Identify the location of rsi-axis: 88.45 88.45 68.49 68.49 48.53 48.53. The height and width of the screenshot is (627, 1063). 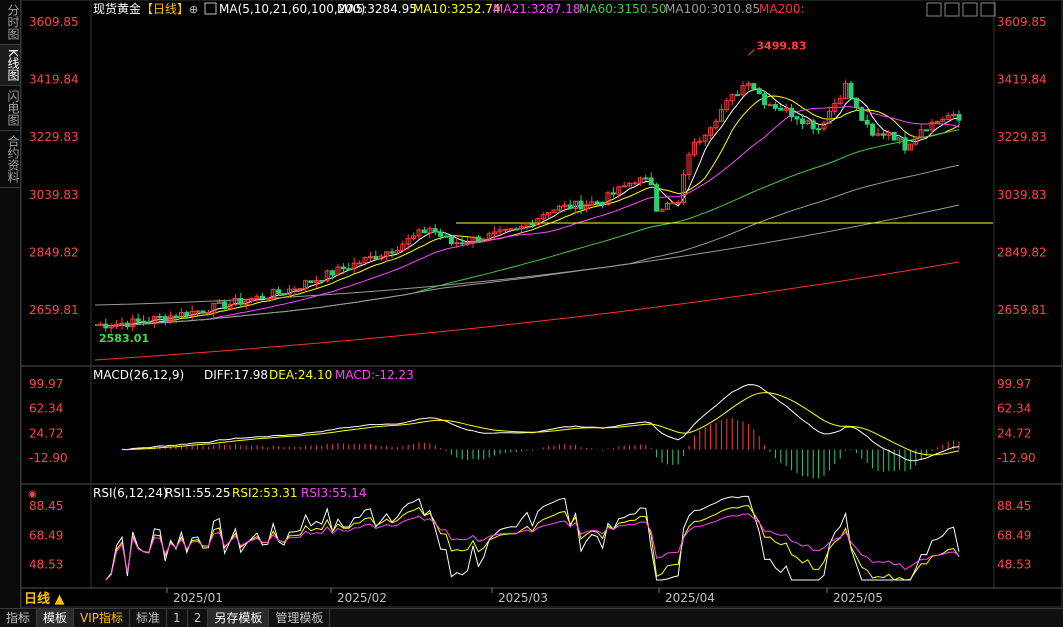
(530, 535).